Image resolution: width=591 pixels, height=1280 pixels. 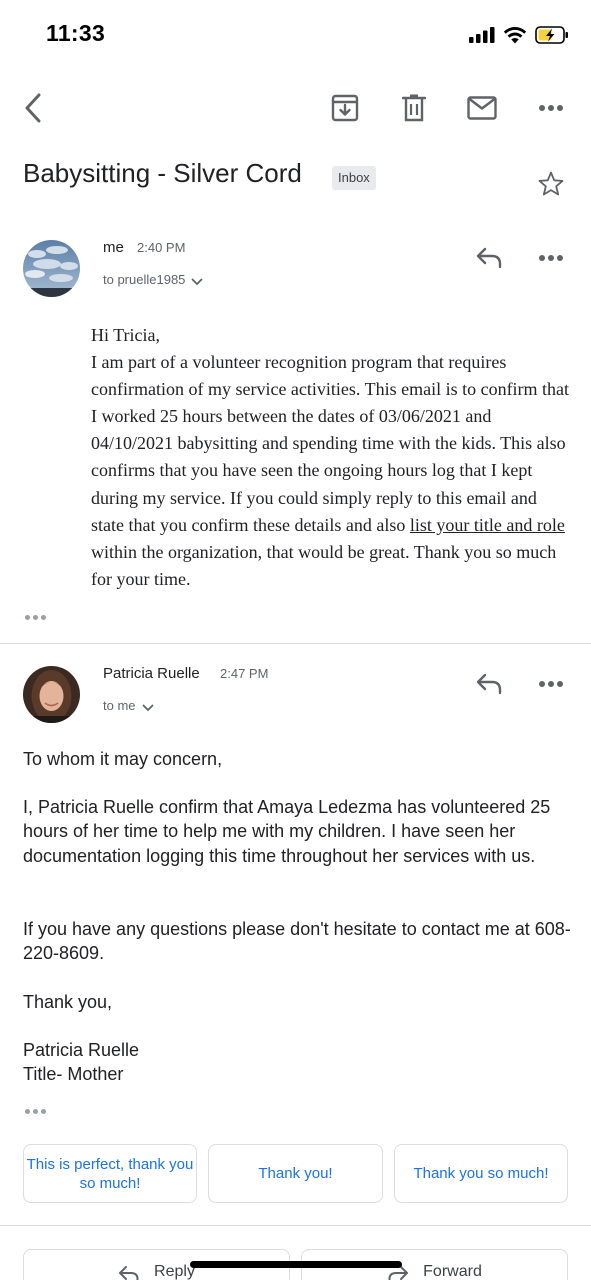 I want to click on back-button, so click(x=33, y=108).